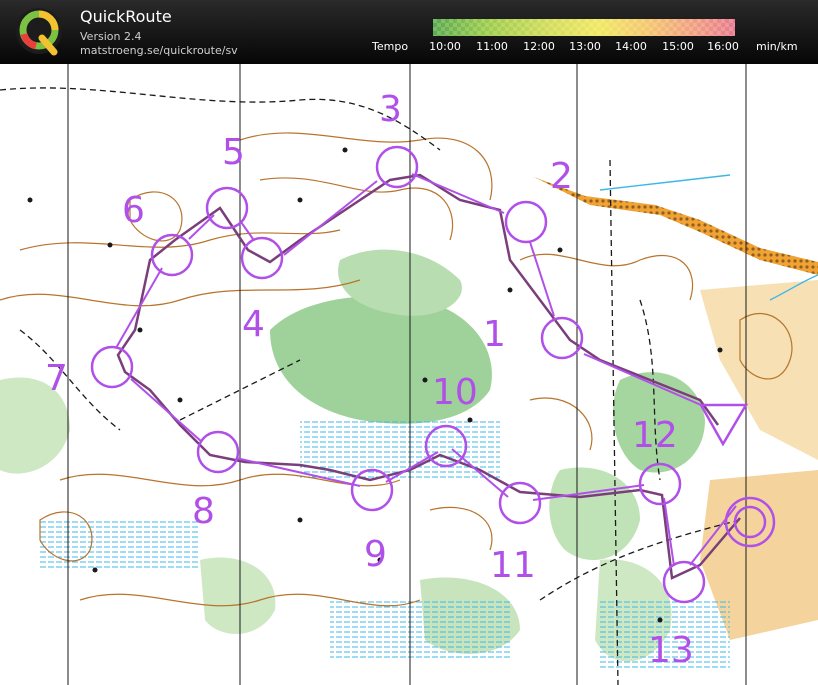 The height and width of the screenshot is (685, 818). Describe the element at coordinates (445, 46) in the screenshot. I see `tempo-tick: 10:00` at that location.